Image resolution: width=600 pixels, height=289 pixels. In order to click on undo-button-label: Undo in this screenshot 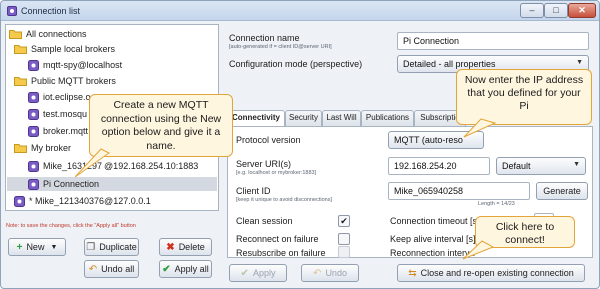, I will do `click(336, 273)`.